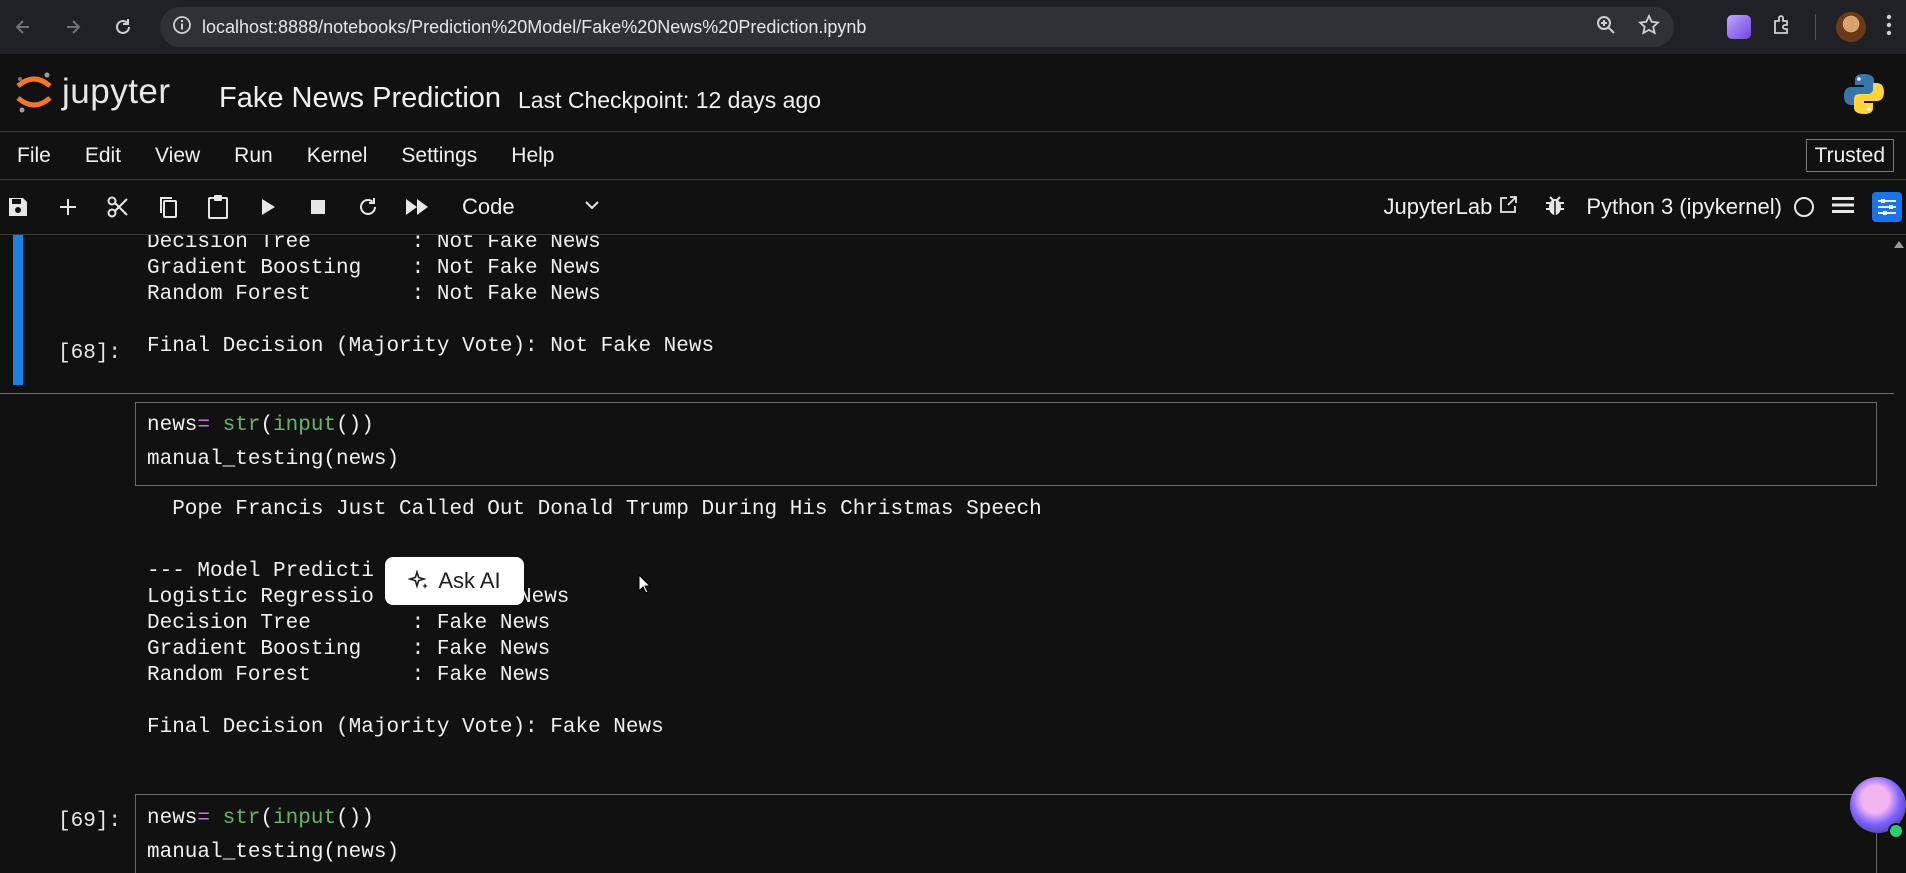 The height and width of the screenshot is (873, 1906). I want to click on output-line: Decision Tree : Fake News, so click(349, 623).